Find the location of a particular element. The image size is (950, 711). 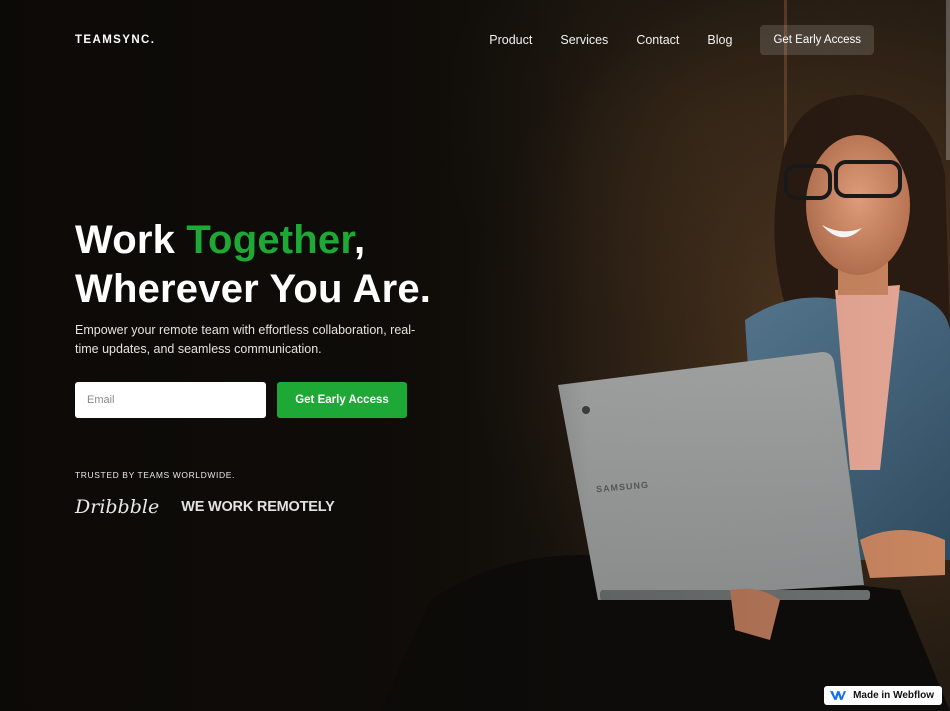

dribbble-logo: Dribbble is located at coordinates (117, 507).